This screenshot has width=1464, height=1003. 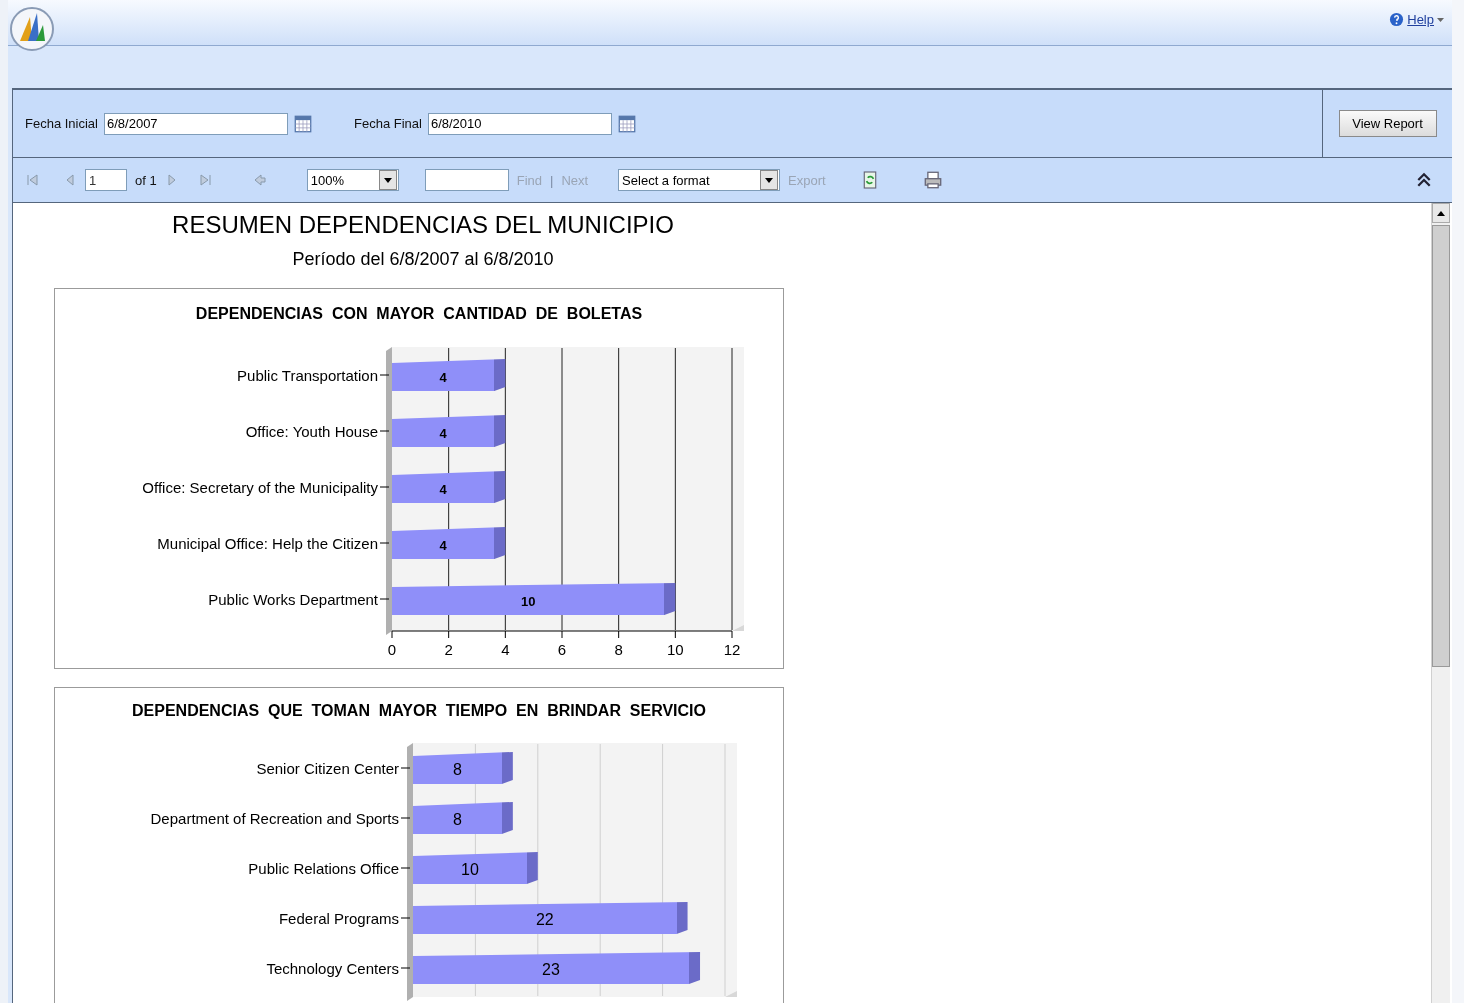 I want to click on category-label: Public Transportation, so click(x=307, y=375).